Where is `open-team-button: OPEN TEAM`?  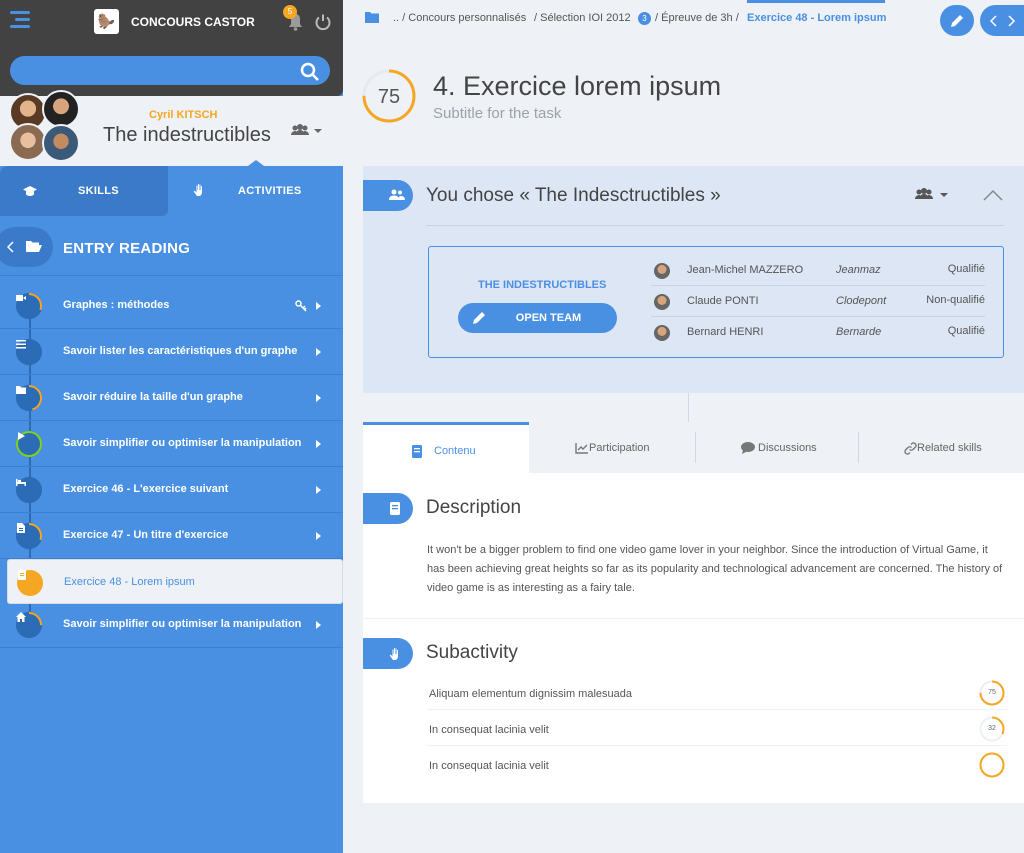
open-team-button: OPEN TEAM is located at coordinates (537, 318).